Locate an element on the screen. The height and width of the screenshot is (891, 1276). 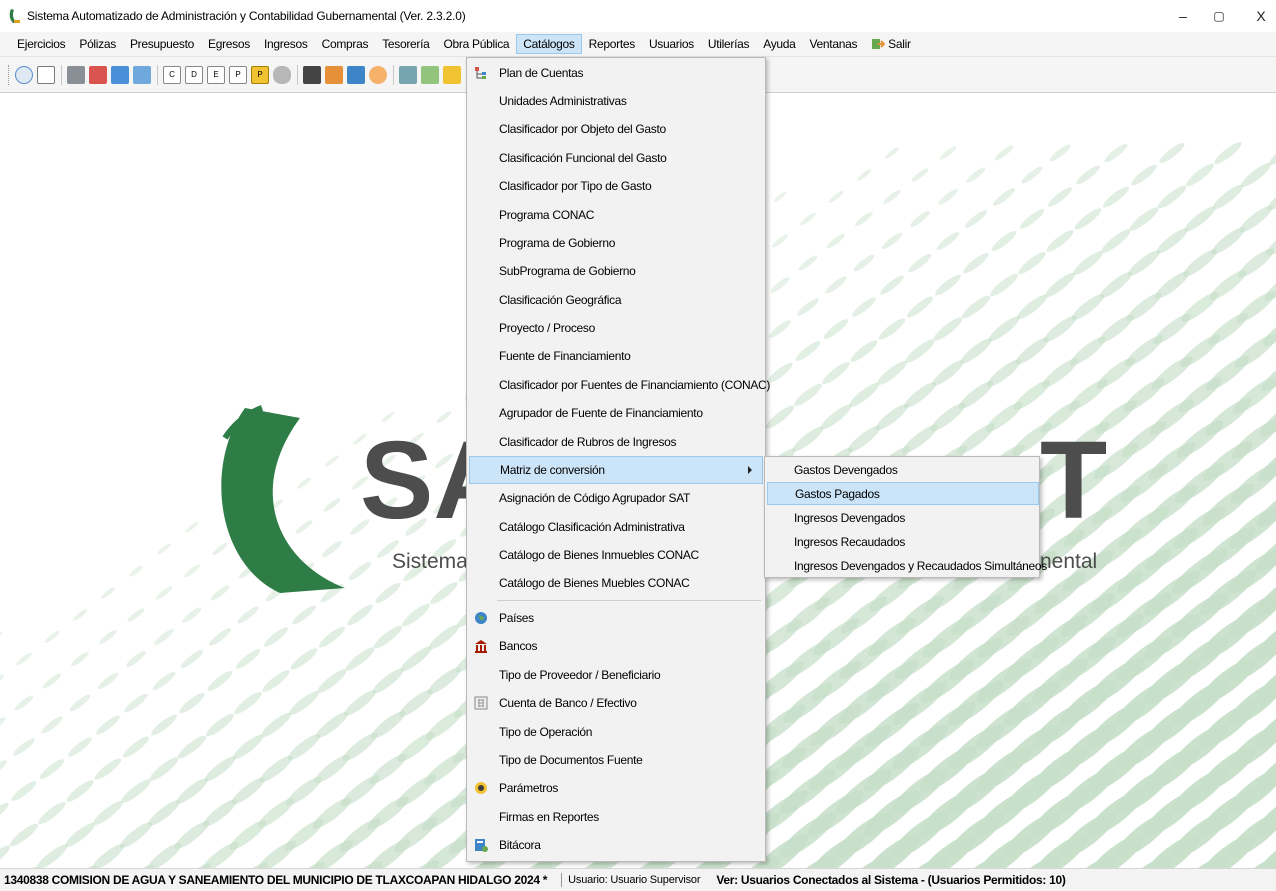
menu-item-label: Catálogo de Bienes Inmuebles CONAC is located at coordinates (599, 555).